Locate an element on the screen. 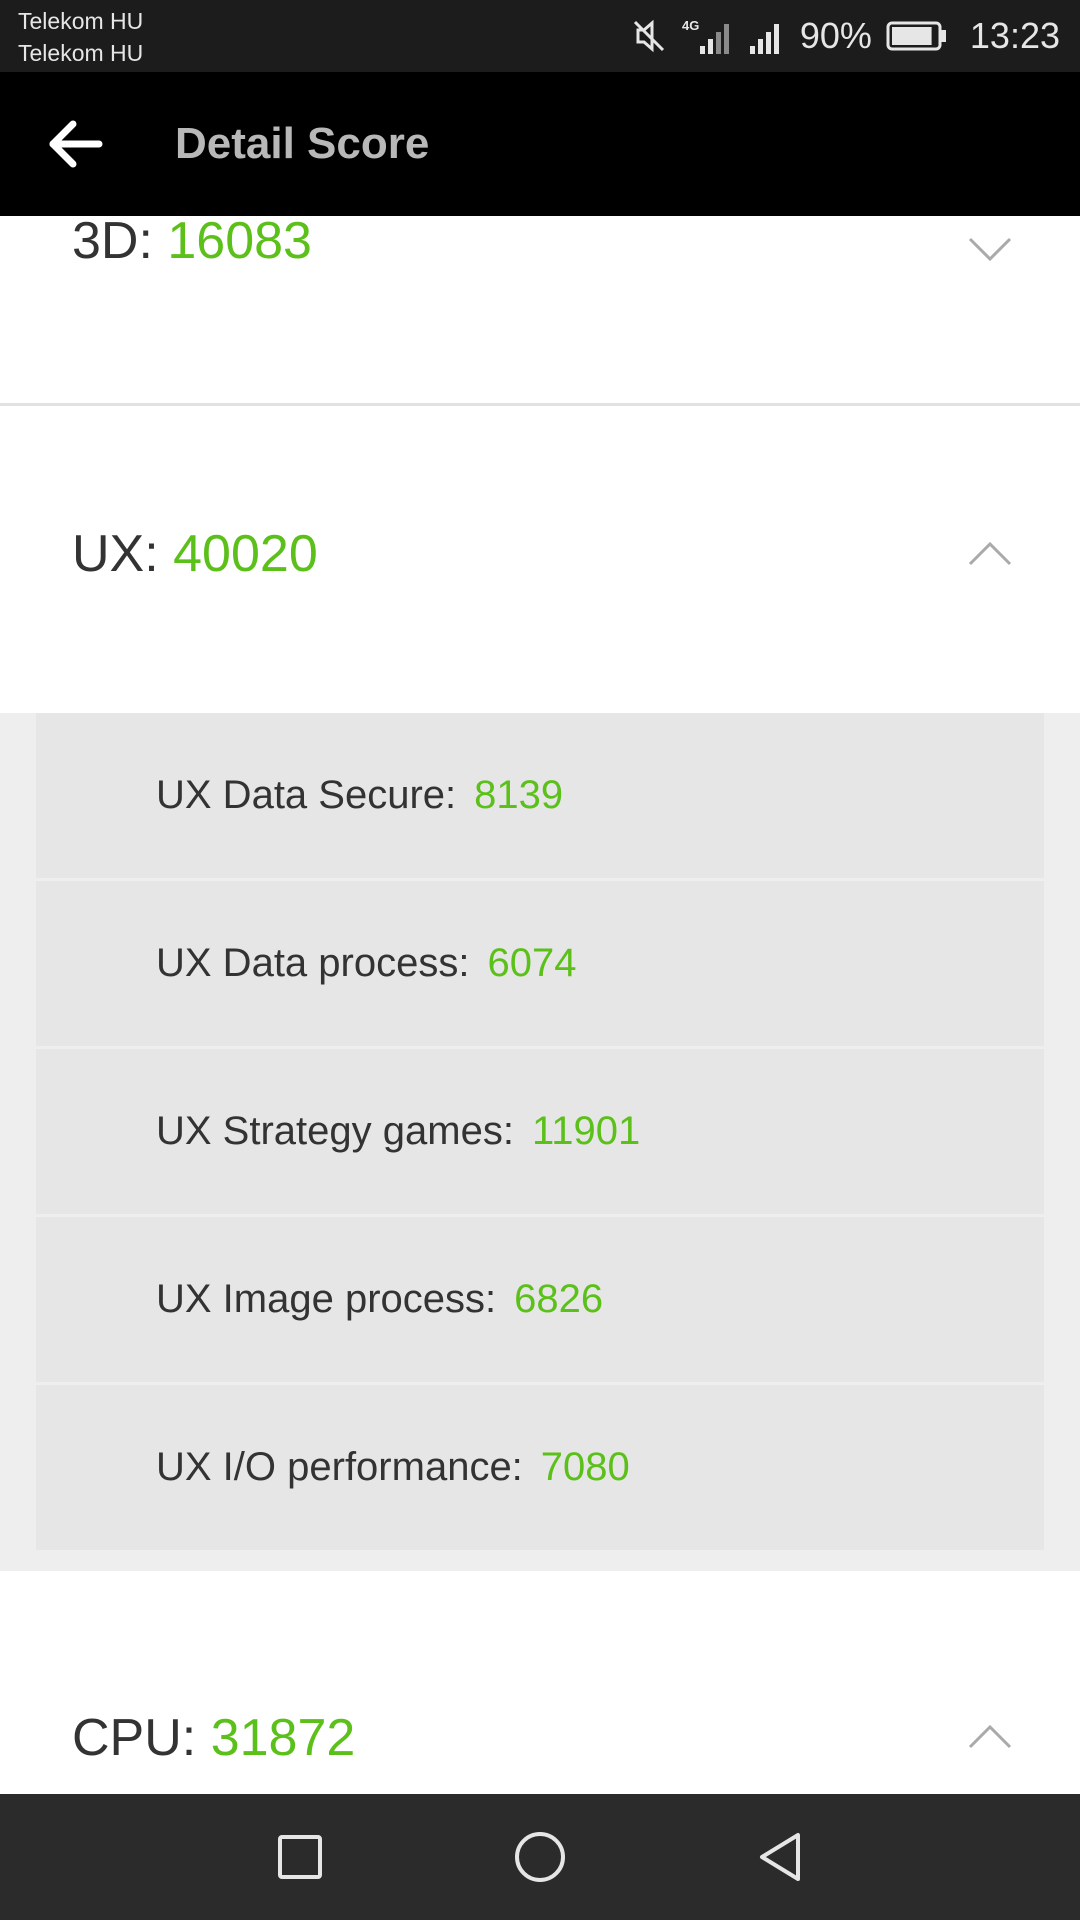 Image resolution: width=1080 pixels, height=1920 pixels. ux-detail-label: UX Data Secure: is located at coordinates (306, 795).